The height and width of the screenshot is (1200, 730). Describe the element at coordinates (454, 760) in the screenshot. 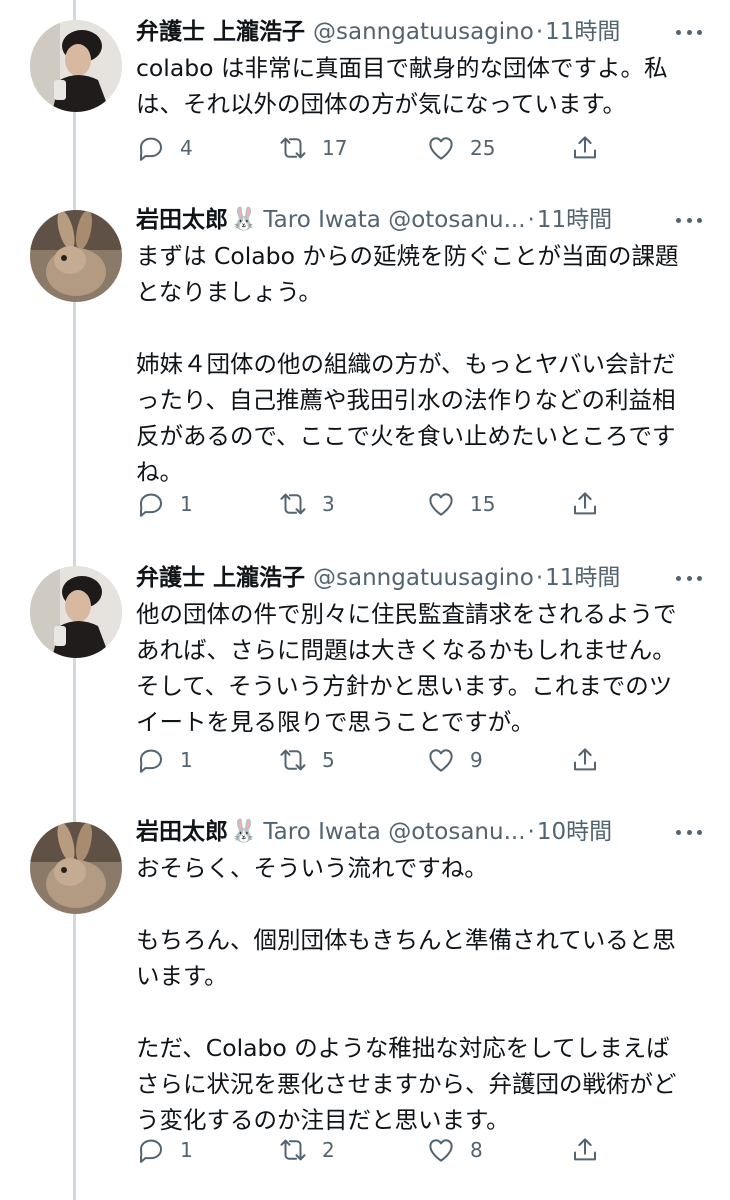

I see `like-button: 9` at that location.